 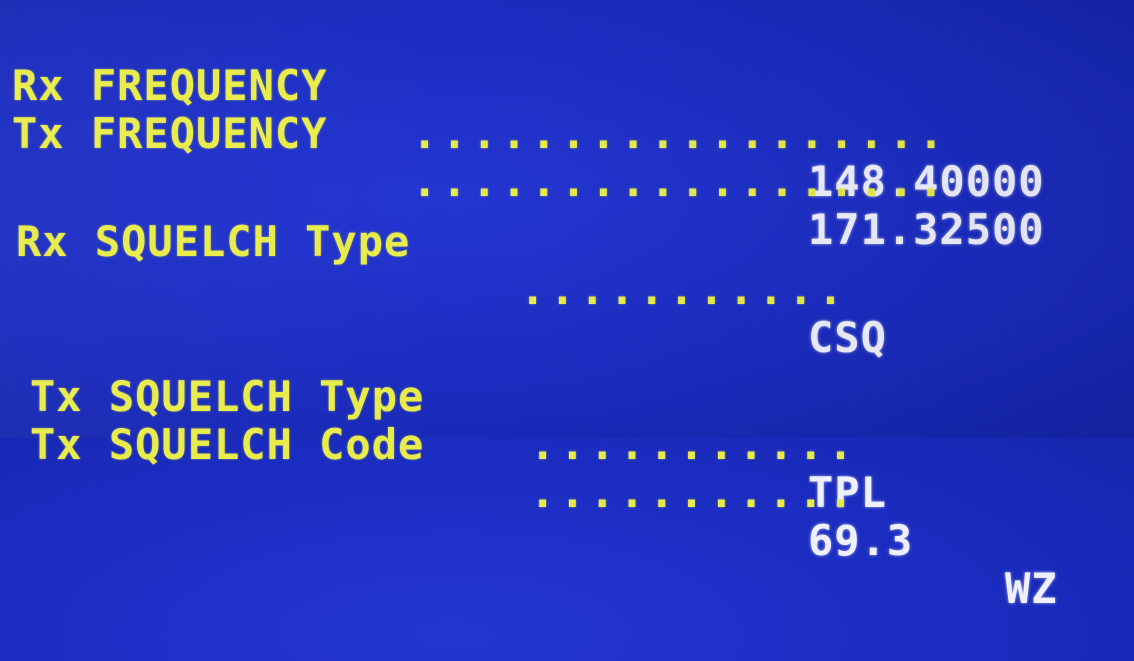 What do you see at coordinates (227, 444) in the screenshot?
I see `tx-squelch-code-label: Tx SQUELCH Code` at bounding box center [227, 444].